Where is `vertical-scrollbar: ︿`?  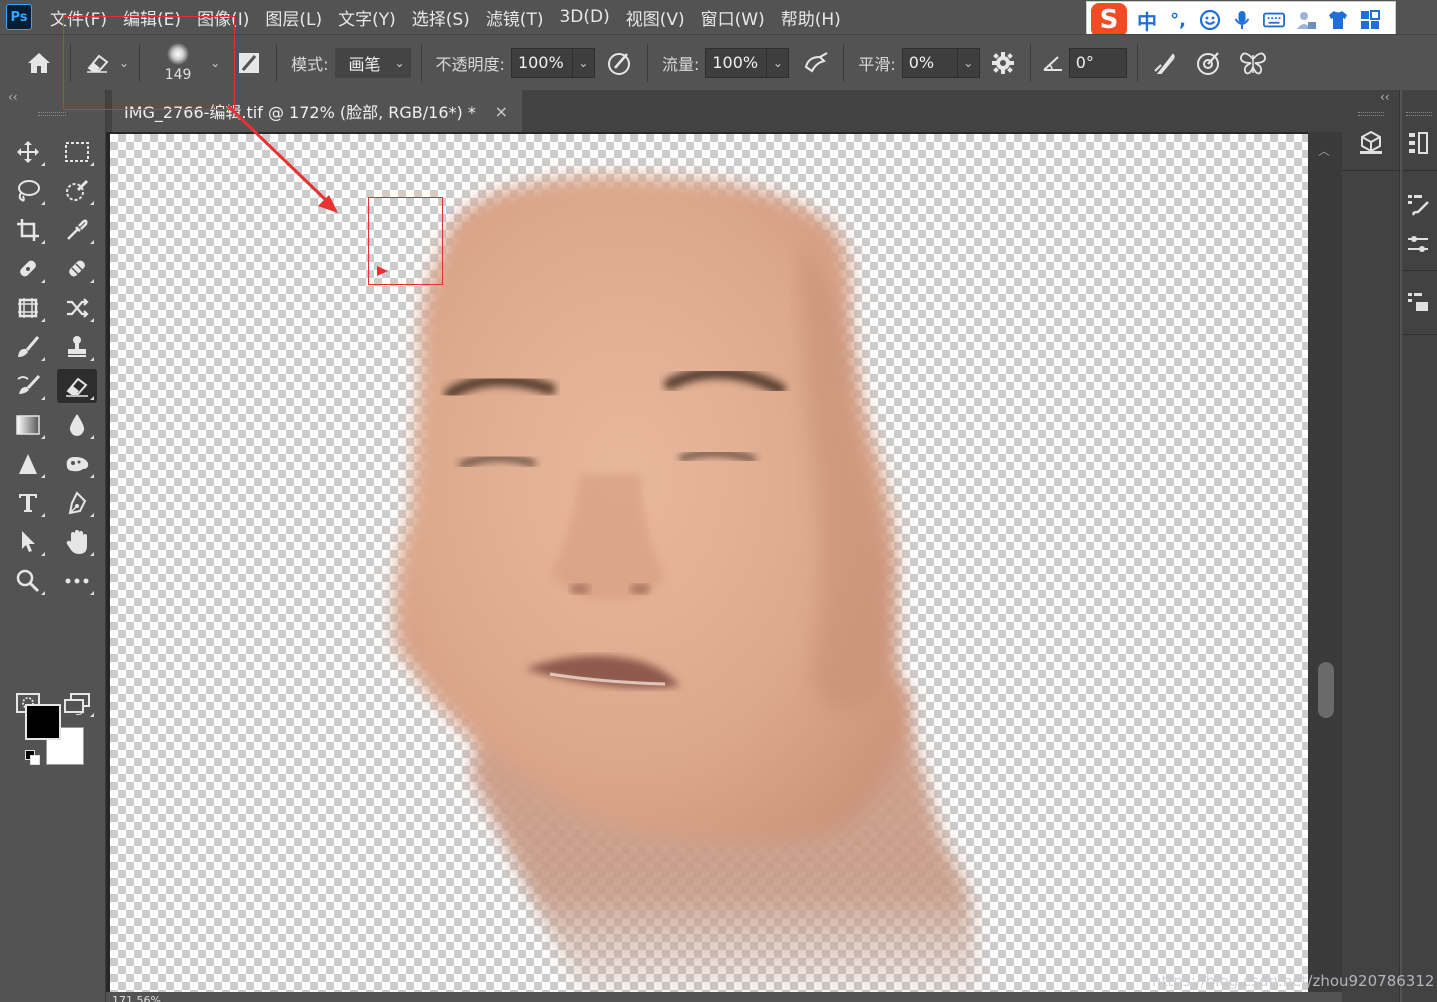 vertical-scrollbar: ︿ is located at coordinates (1325, 567).